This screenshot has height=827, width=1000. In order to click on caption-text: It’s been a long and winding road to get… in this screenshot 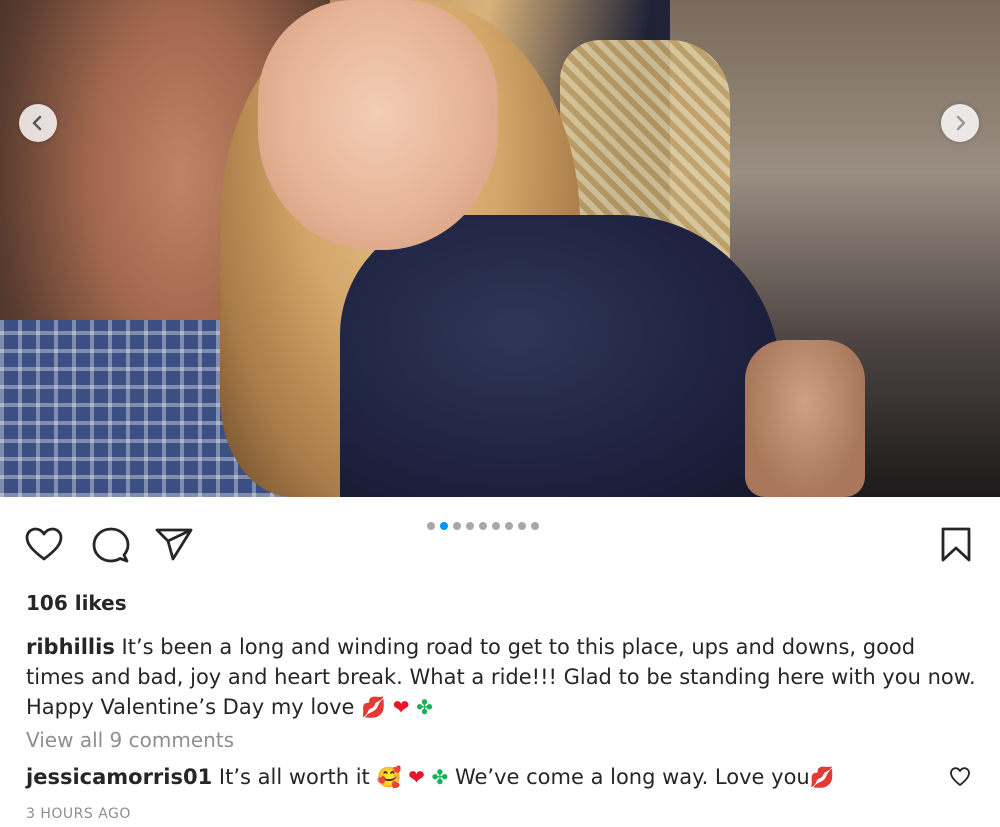, I will do `click(501, 677)`.